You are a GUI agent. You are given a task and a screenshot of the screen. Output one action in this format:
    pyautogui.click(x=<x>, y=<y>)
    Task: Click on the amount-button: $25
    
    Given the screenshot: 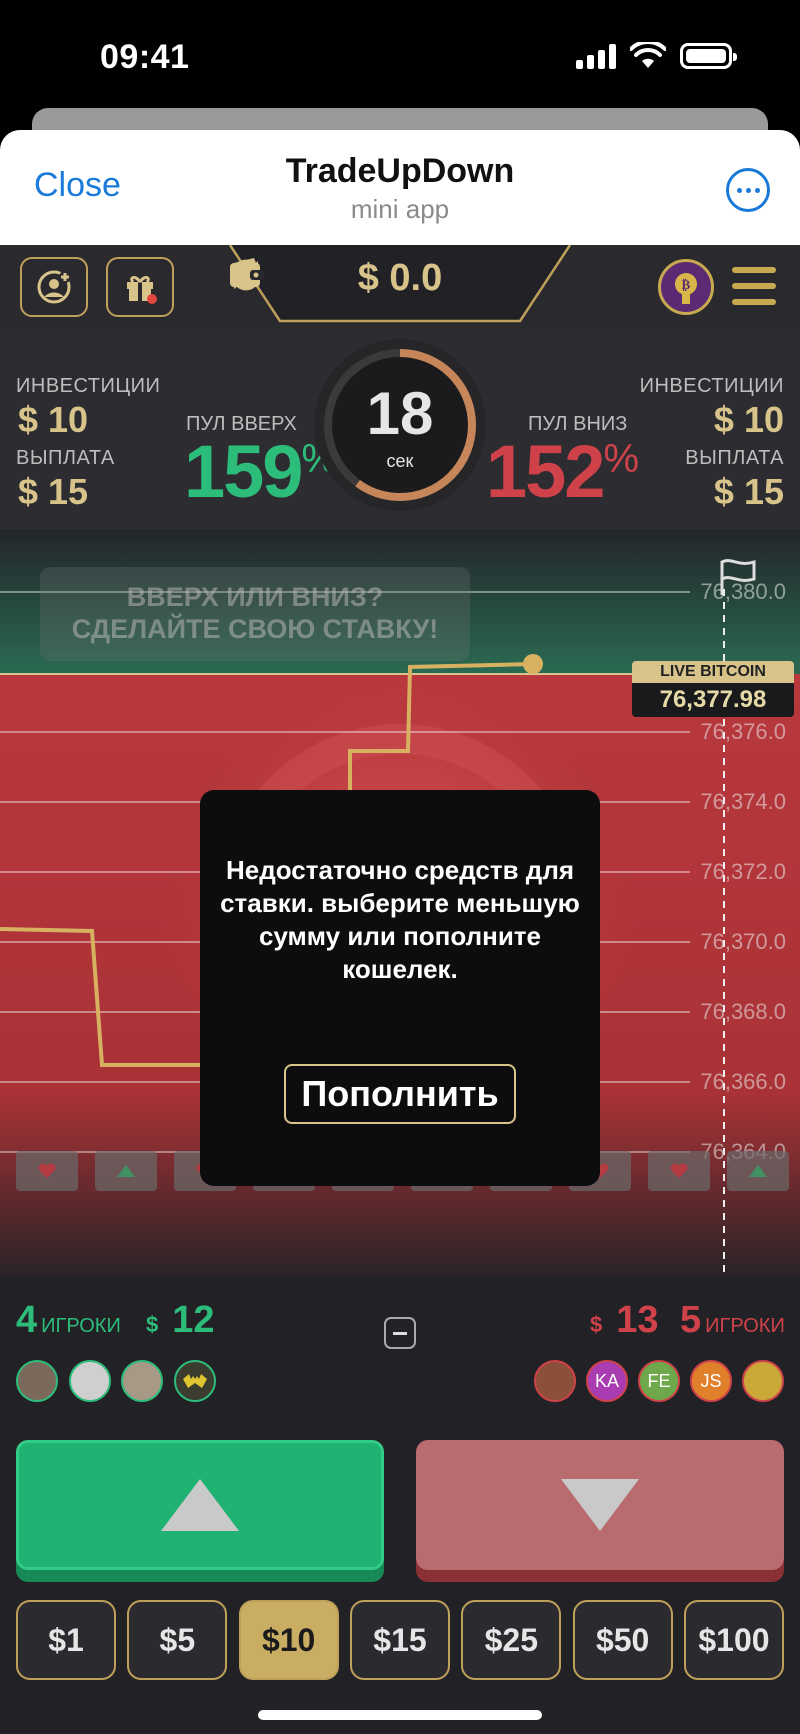 What is the action you would take?
    pyautogui.click(x=511, y=1640)
    